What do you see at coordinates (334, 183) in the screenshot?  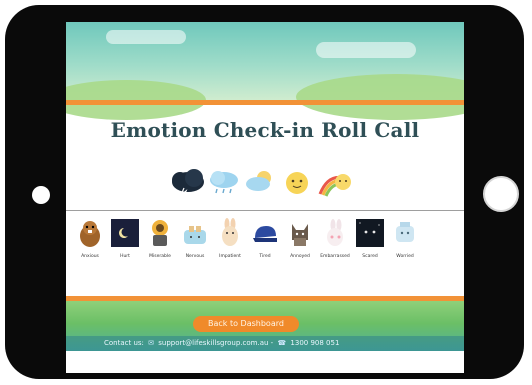 I see `rainbow-icon` at bounding box center [334, 183].